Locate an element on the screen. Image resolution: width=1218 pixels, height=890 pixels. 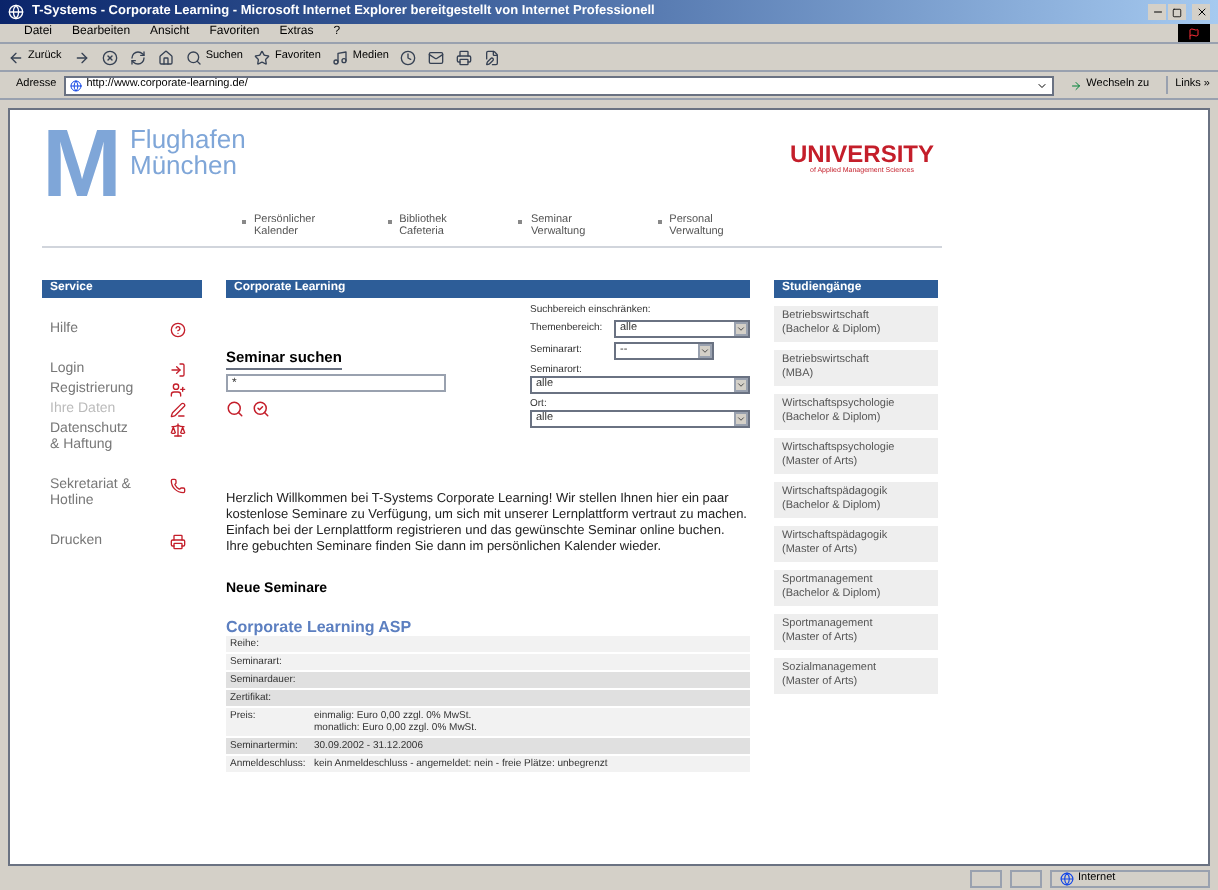
university-logo-text: UNIVERSITY is located at coordinates (861, 154).